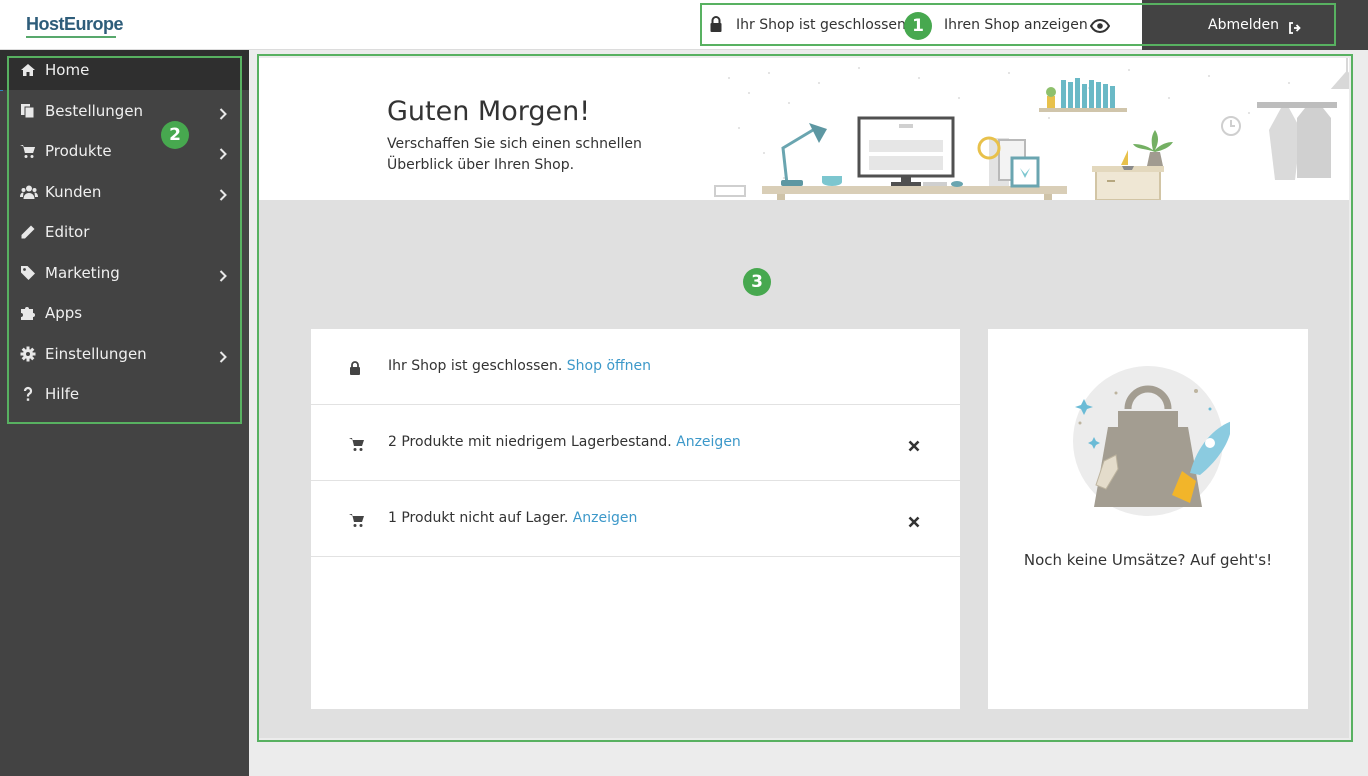  What do you see at coordinates (124, 232) in the screenshot?
I see `sidebar-item-editor: Editor` at bounding box center [124, 232].